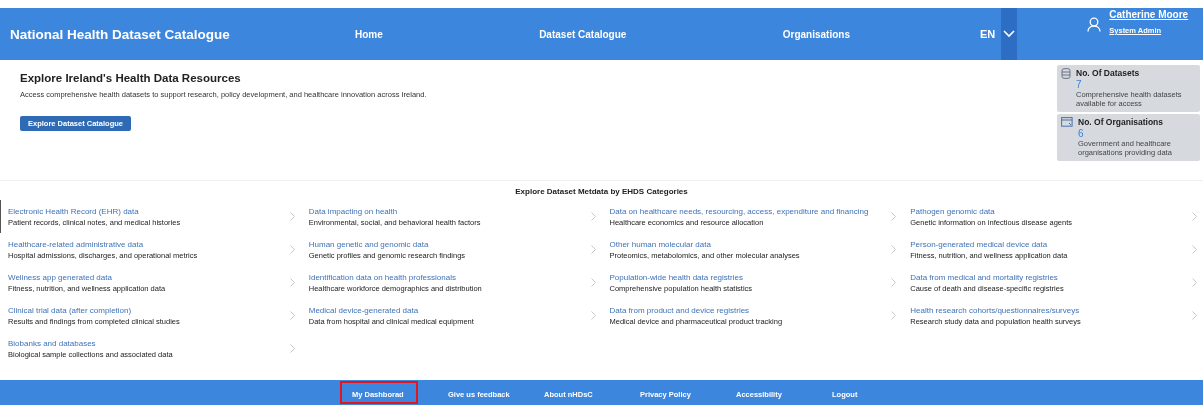 This screenshot has width=1203, height=405. What do you see at coordinates (601, 191) in the screenshot?
I see `categories-heading: Explore Dataset Metdata by EHDS Categories` at bounding box center [601, 191].